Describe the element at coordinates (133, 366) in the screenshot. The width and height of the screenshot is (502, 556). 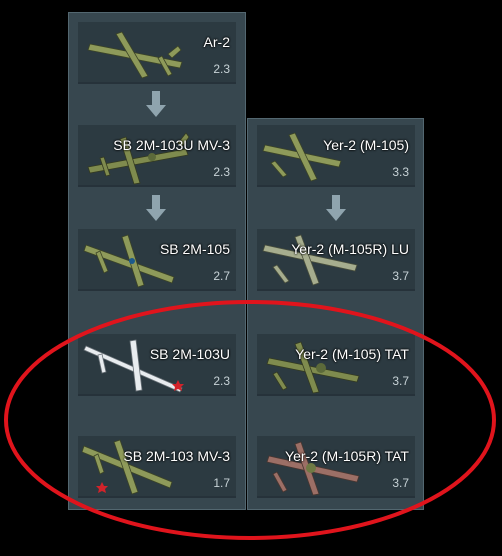
I see `plane-white-icon` at that location.